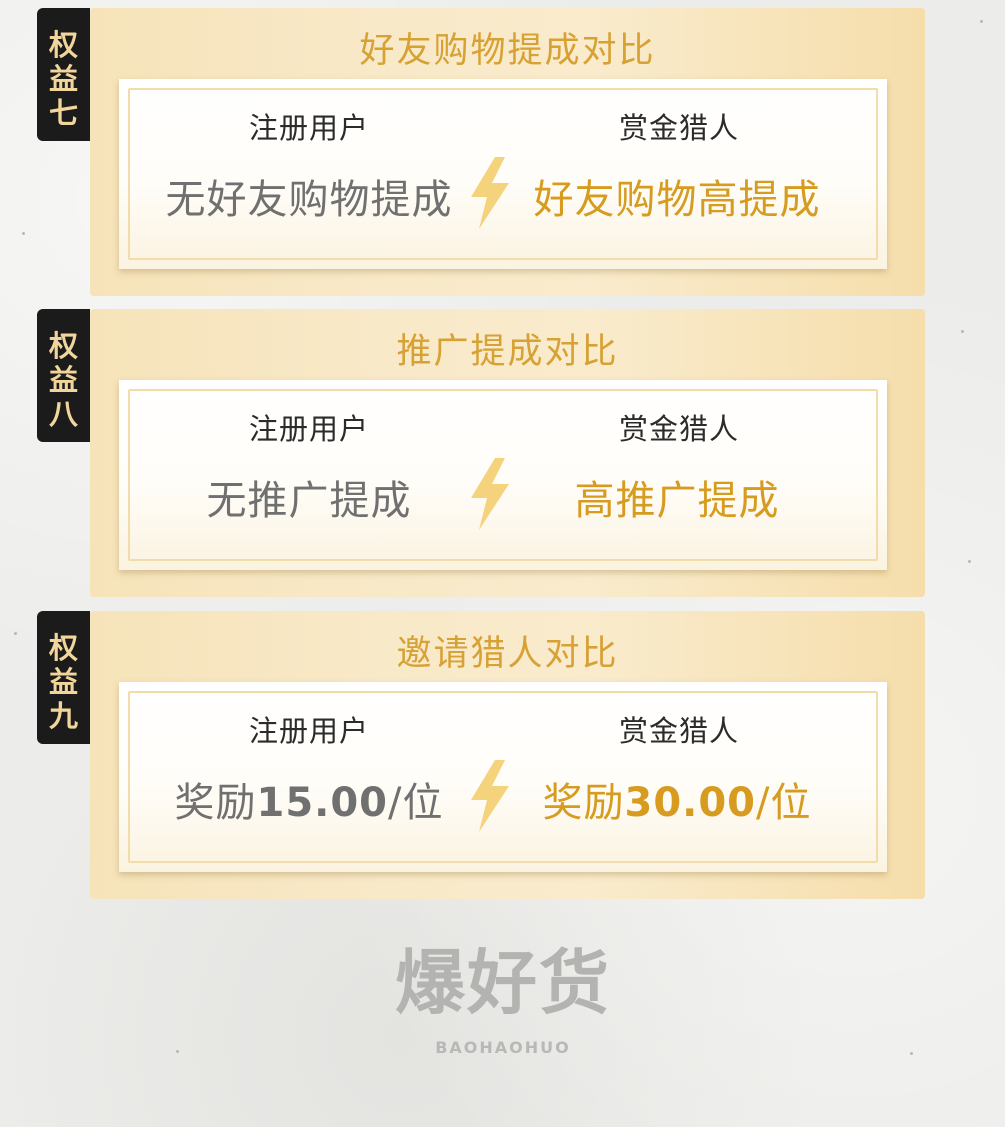 Image resolution: width=1005 pixels, height=1127 pixels. Describe the element at coordinates (63, 414) in the screenshot. I see `tag-char: 八` at that location.